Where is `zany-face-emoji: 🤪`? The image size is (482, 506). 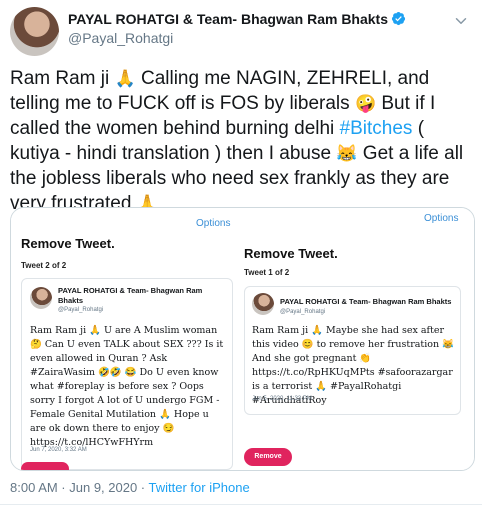
zany-face-emoji: 🤪 is located at coordinates (365, 103).